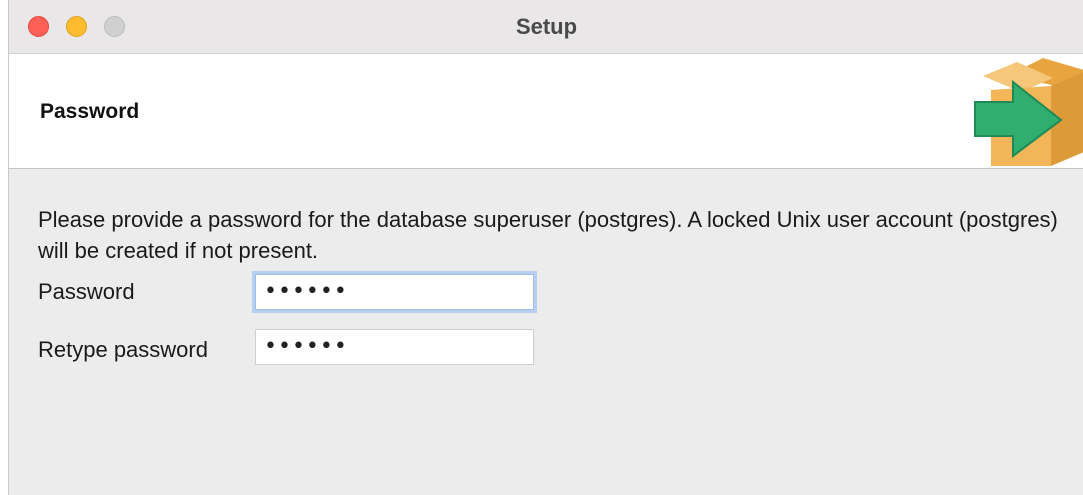 Image resolution: width=1083 pixels, height=495 pixels. Describe the element at coordinates (394, 347) in the screenshot. I see `retype-password-field: ••••••` at that location.